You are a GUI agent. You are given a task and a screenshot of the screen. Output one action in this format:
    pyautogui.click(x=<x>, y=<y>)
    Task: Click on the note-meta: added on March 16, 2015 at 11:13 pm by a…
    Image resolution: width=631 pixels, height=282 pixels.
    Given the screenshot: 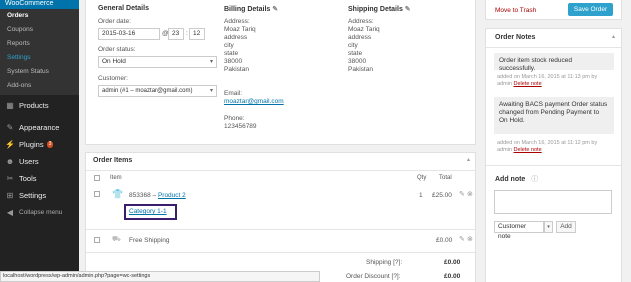 What is the action you would take?
    pyautogui.click(x=547, y=81)
    